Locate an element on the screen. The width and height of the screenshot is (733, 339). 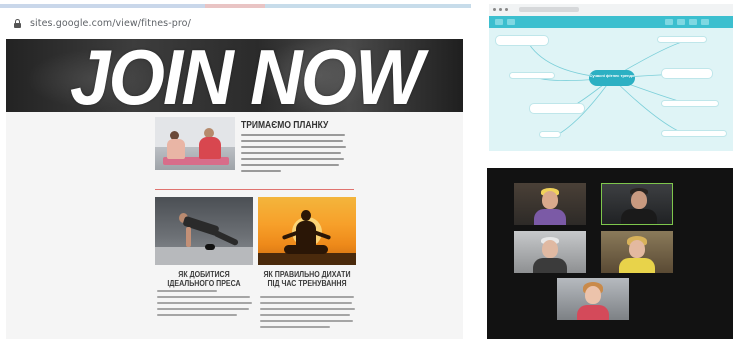
section-divider is located at coordinates (254, 189).